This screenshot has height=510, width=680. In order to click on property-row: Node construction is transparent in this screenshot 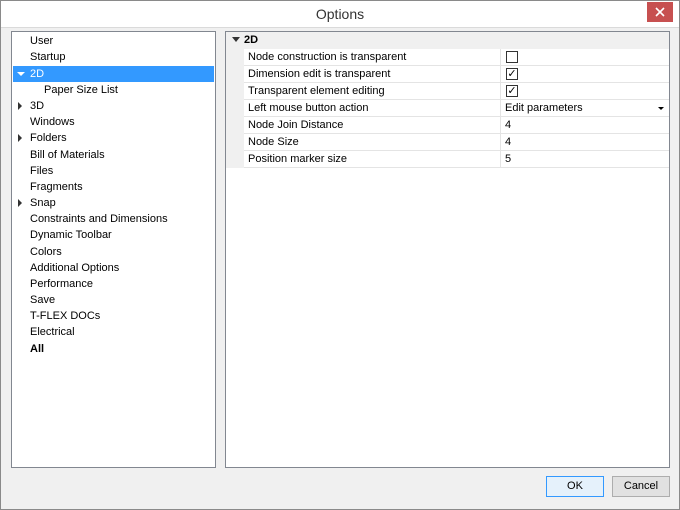, I will do `click(447, 57)`.